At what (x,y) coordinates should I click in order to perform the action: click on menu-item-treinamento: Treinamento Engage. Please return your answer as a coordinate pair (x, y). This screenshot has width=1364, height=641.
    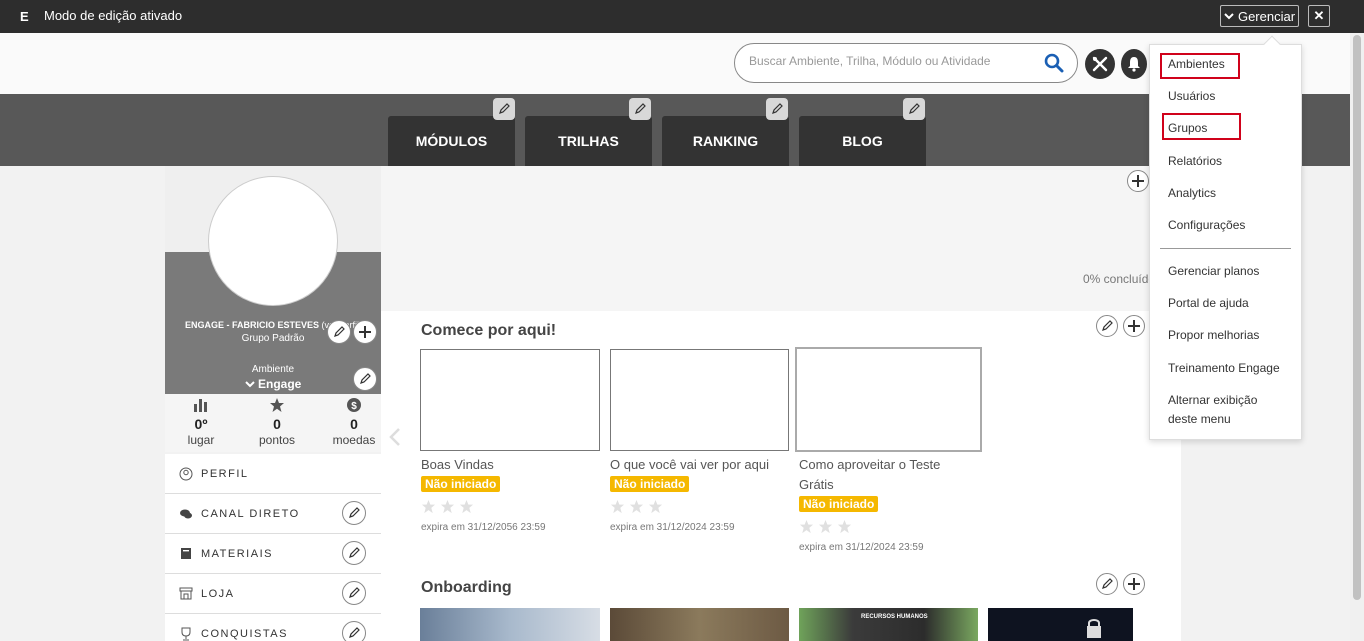
    Looking at the image, I should click on (1224, 368).